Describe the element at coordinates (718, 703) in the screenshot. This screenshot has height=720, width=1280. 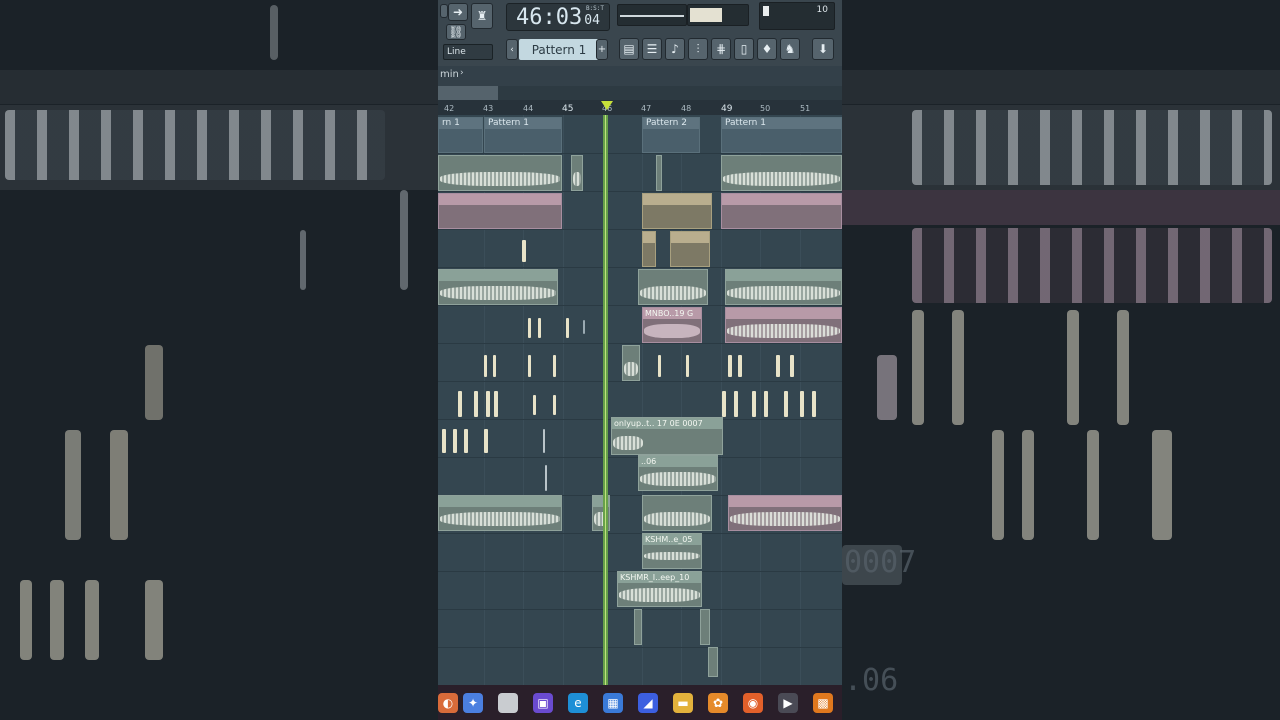
I see `fl-studio-icon: ✿` at that location.